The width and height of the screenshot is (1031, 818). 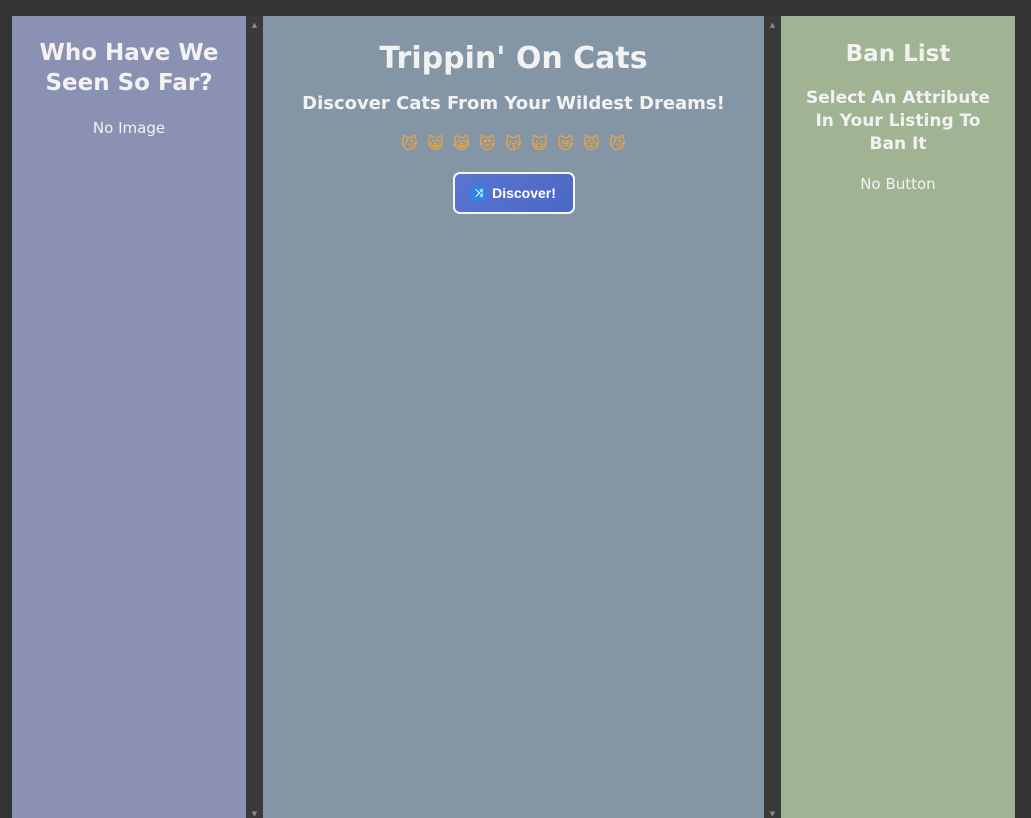 I want to click on cat-face-icon: 😼, so click(x=409, y=143).